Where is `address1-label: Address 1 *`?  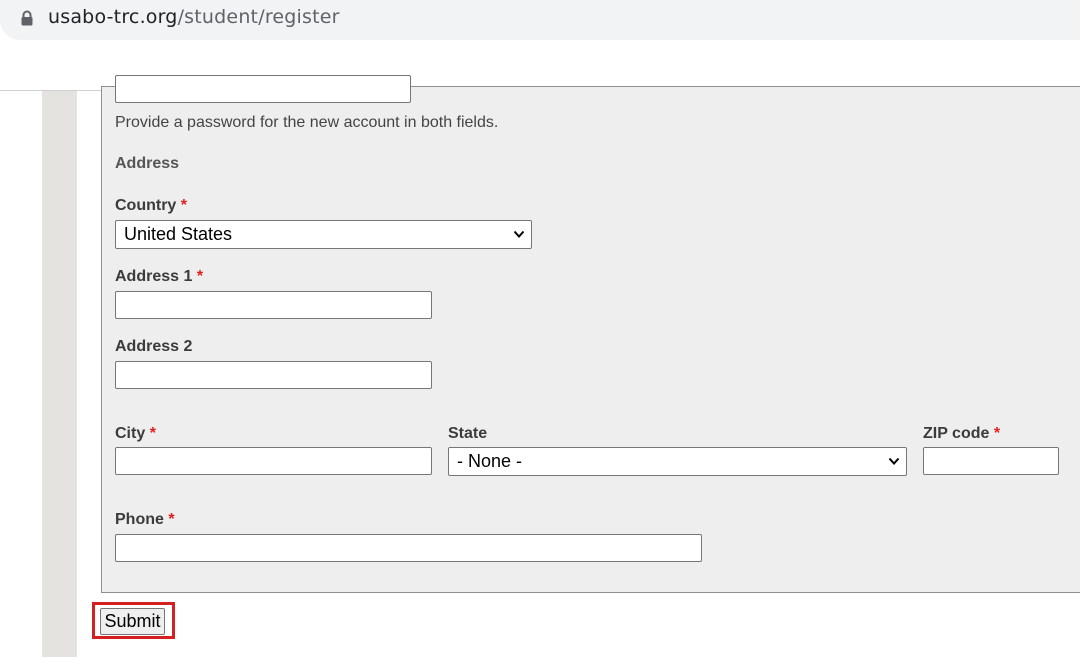
address1-label: Address 1 * is located at coordinates (159, 277).